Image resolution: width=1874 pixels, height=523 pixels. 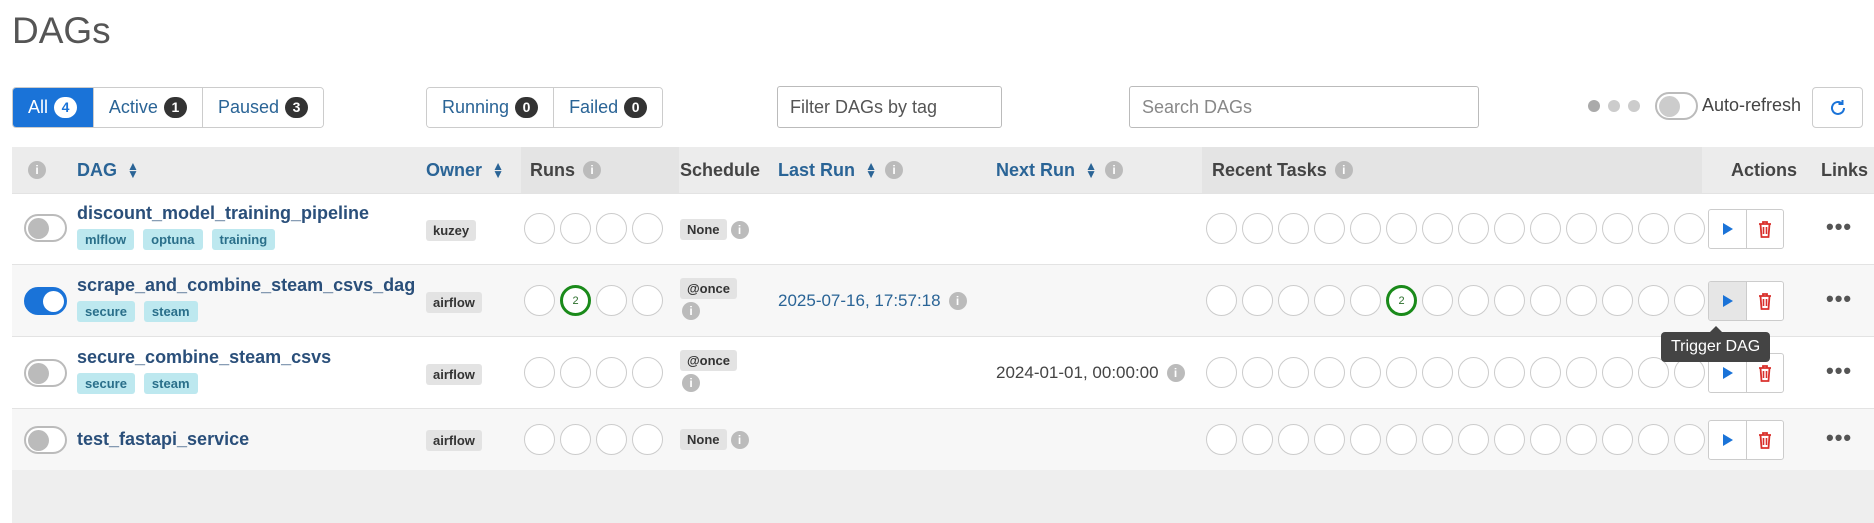 What do you see at coordinates (262, 107) in the screenshot?
I see `filter-paused-button: Paused 3` at bounding box center [262, 107].